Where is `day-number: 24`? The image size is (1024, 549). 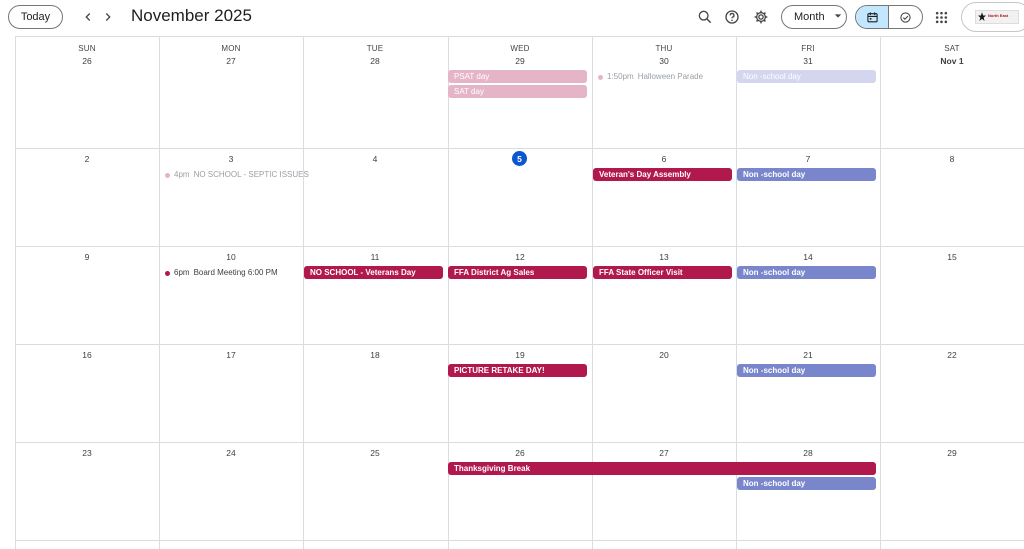 day-number: 24 is located at coordinates (231, 453).